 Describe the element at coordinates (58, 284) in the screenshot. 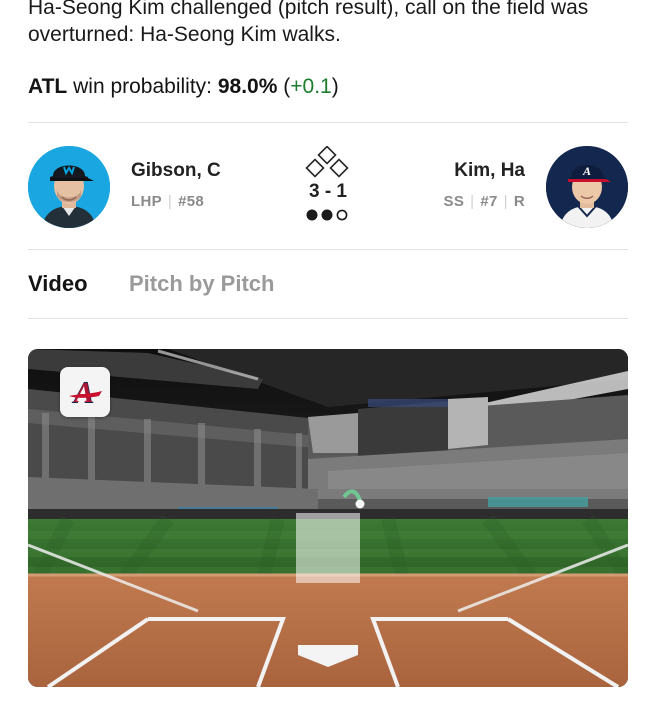

I see `tab-video: Video` at that location.